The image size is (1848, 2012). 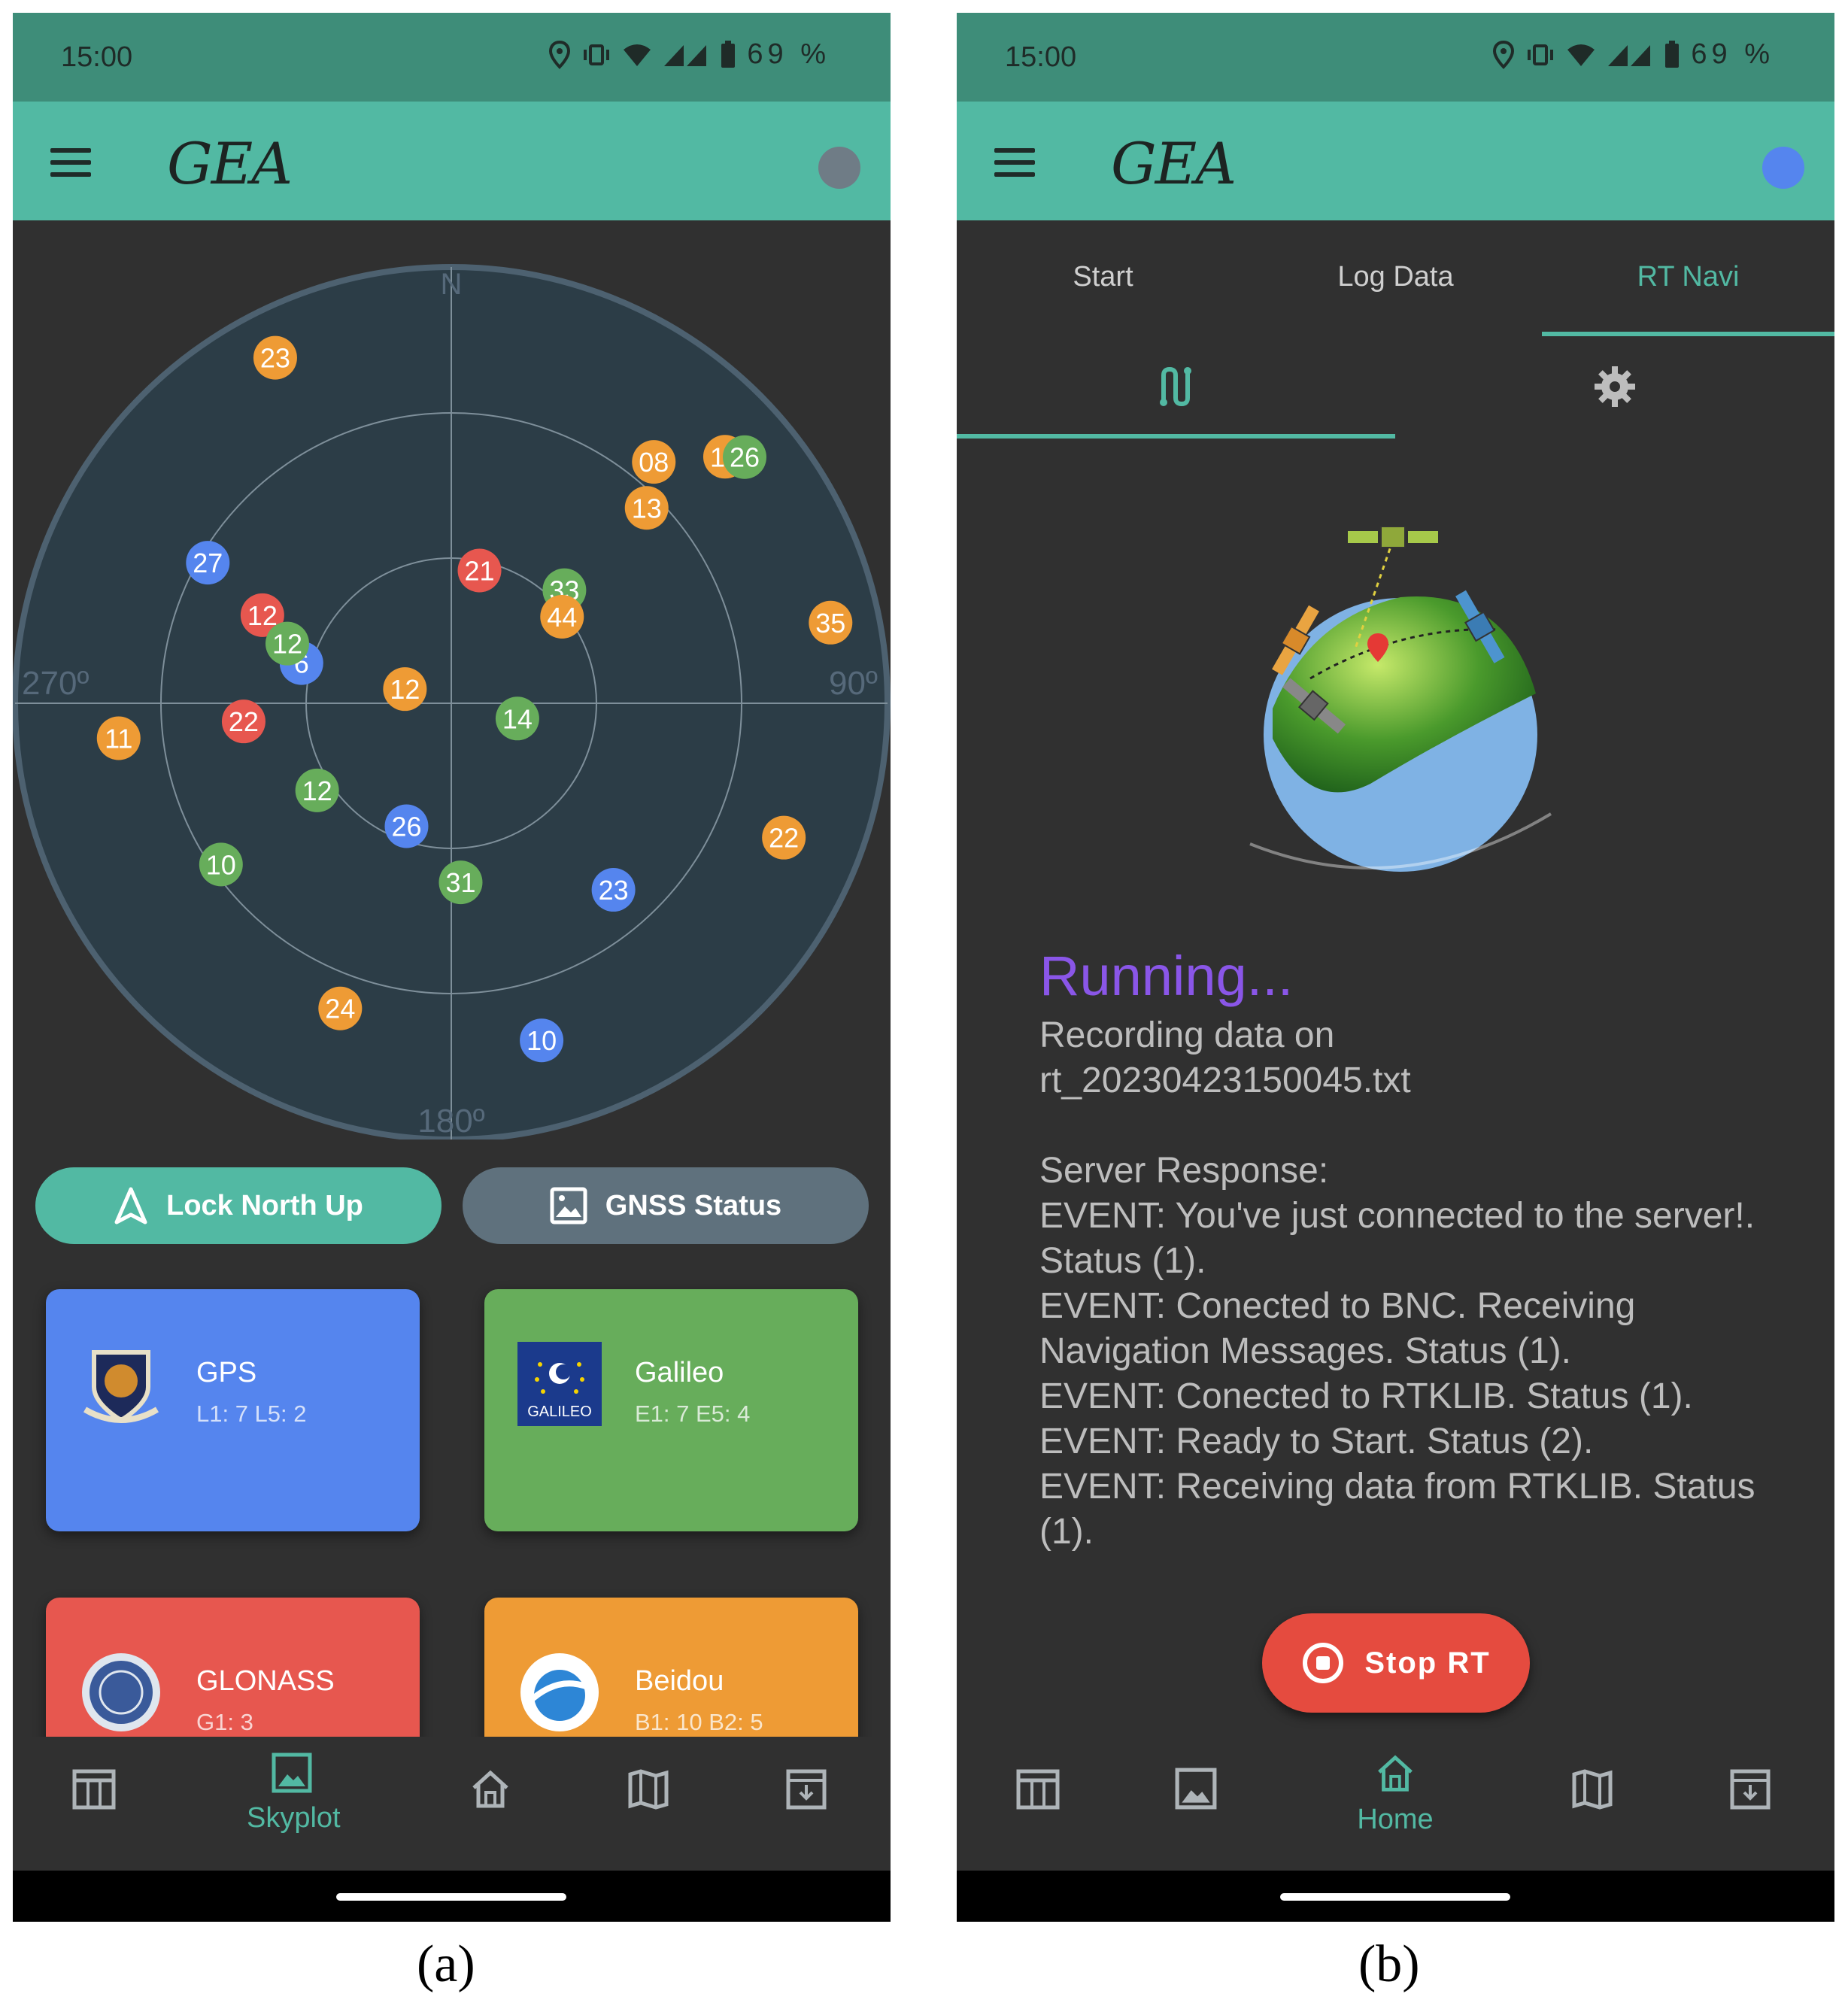 I want to click on nav-home-label: Home, so click(x=1395, y=1819).